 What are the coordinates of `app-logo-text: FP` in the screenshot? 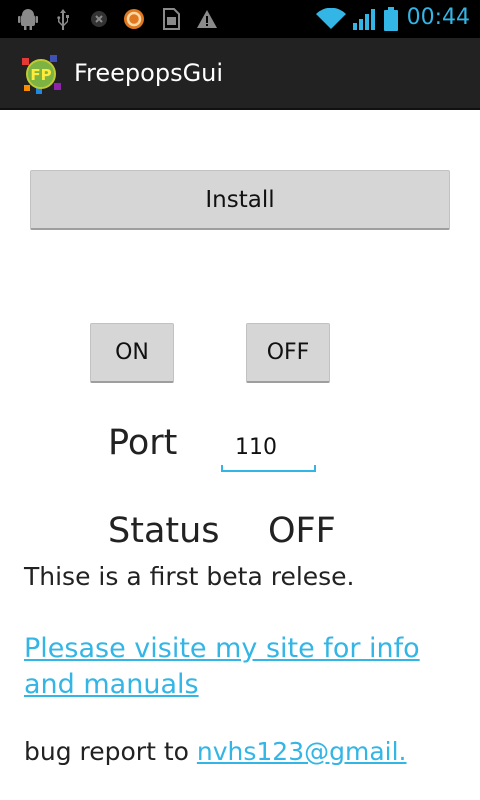 It's located at (40, 75).